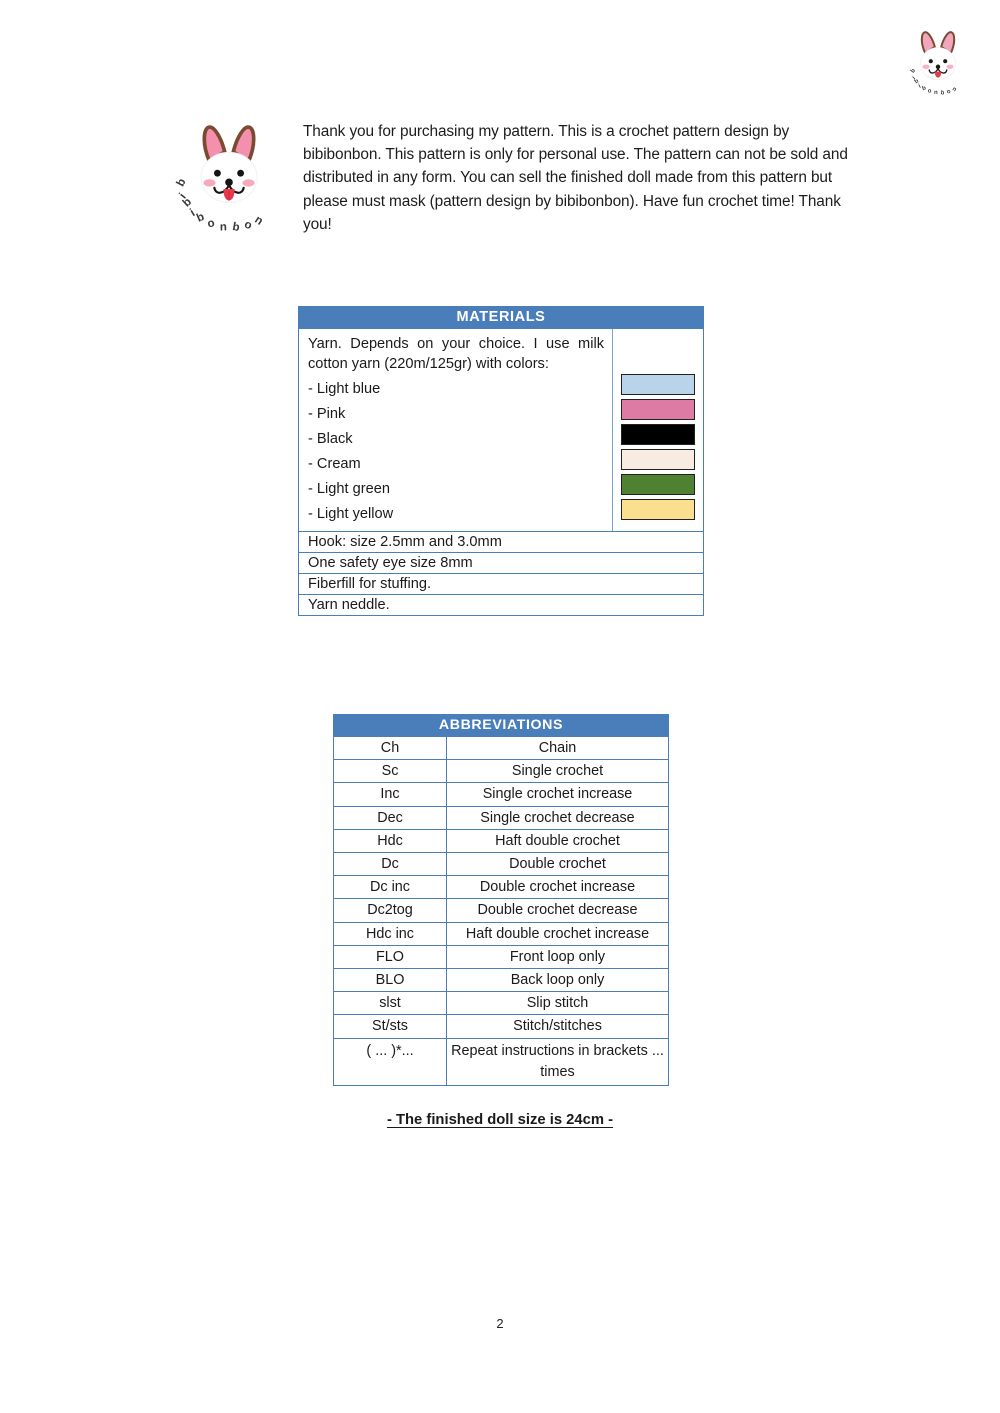  I want to click on finished-doll-size-note: - The finished doll size is 24cm -, so click(500, 1120).